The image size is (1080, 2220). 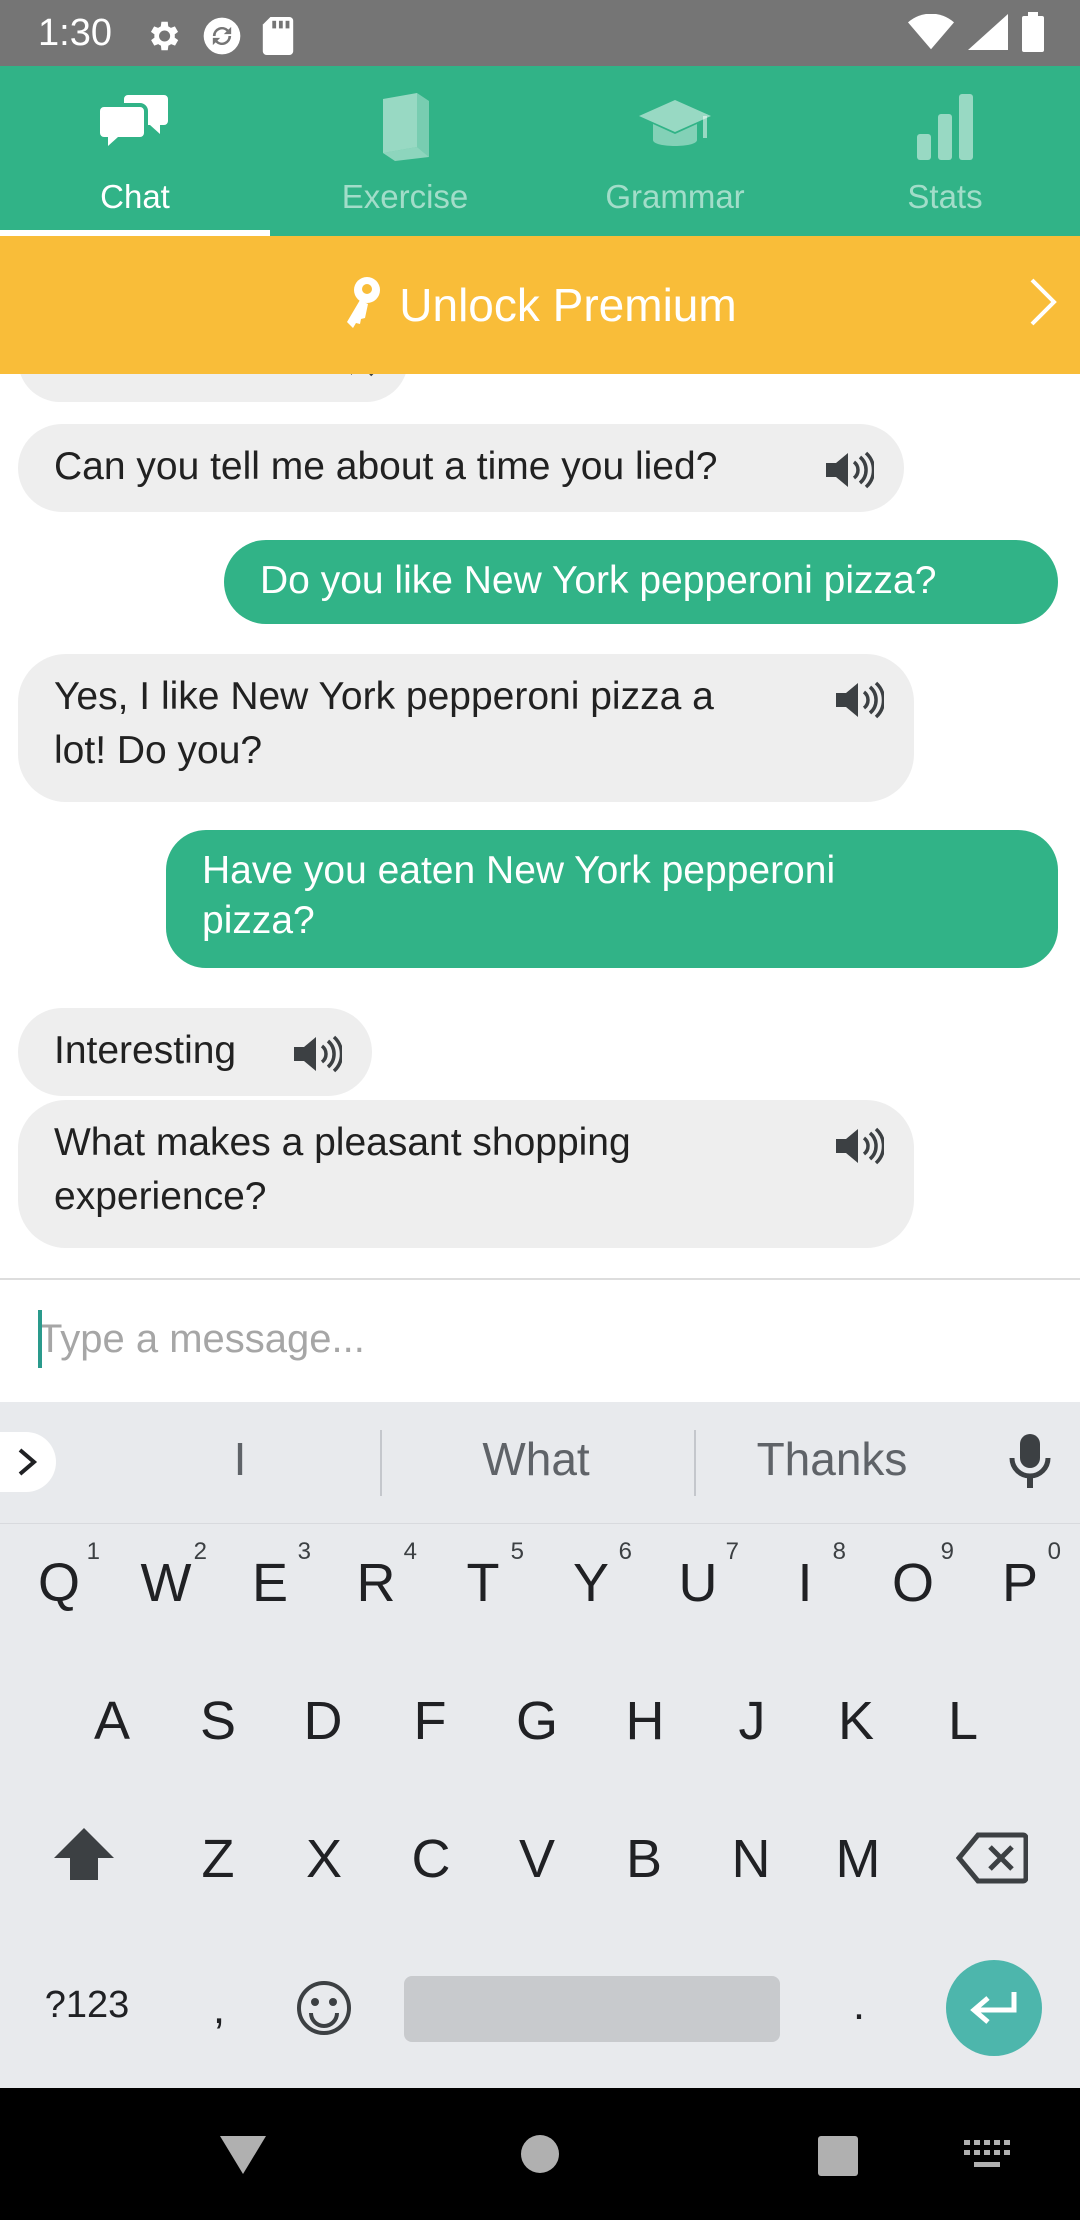 I want to click on key-r: R4, so click(x=376, y=1576).